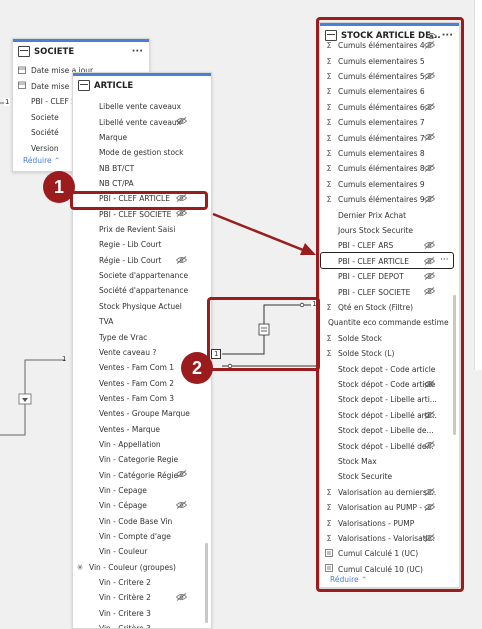 The height and width of the screenshot is (629, 482). I want to click on callout-badge-1: 1, so click(59, 187).